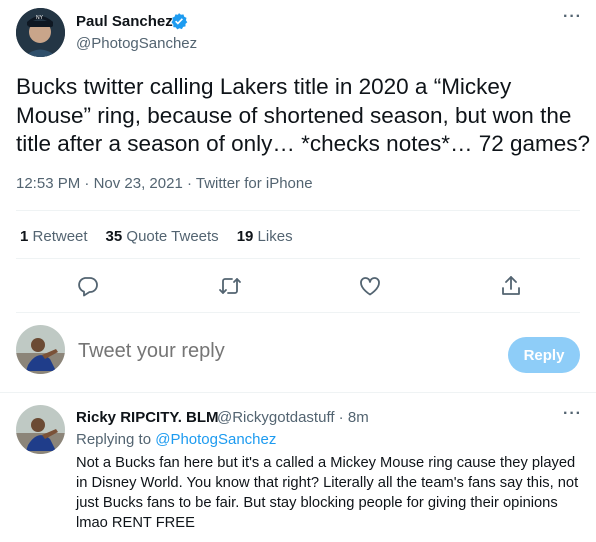 The height and width of the screenshot is (542, 596). Describe the element at coordinates (370, 286) in the screenshot. I see `like-icon` at that location.